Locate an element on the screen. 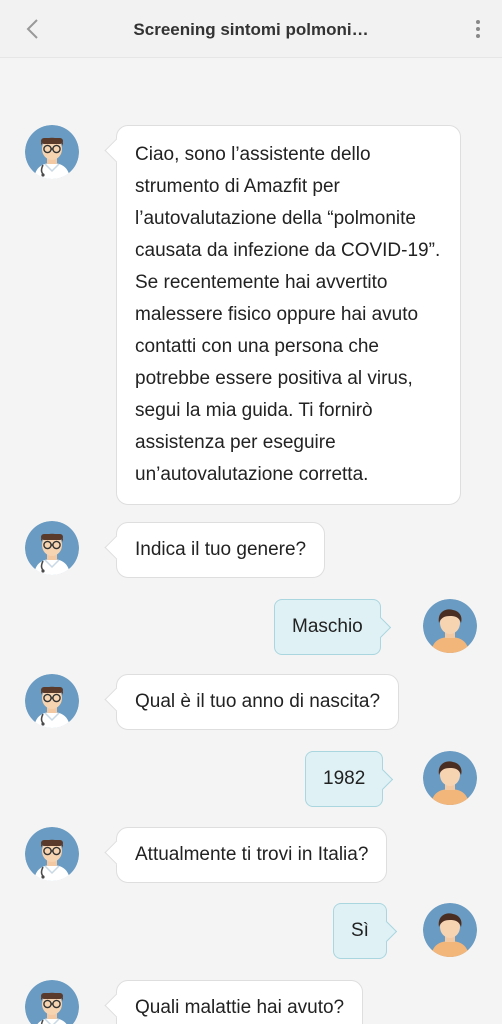 This screenshot has height=1024, width=502. message-text: Maschio is located at coordinates (327, 626).